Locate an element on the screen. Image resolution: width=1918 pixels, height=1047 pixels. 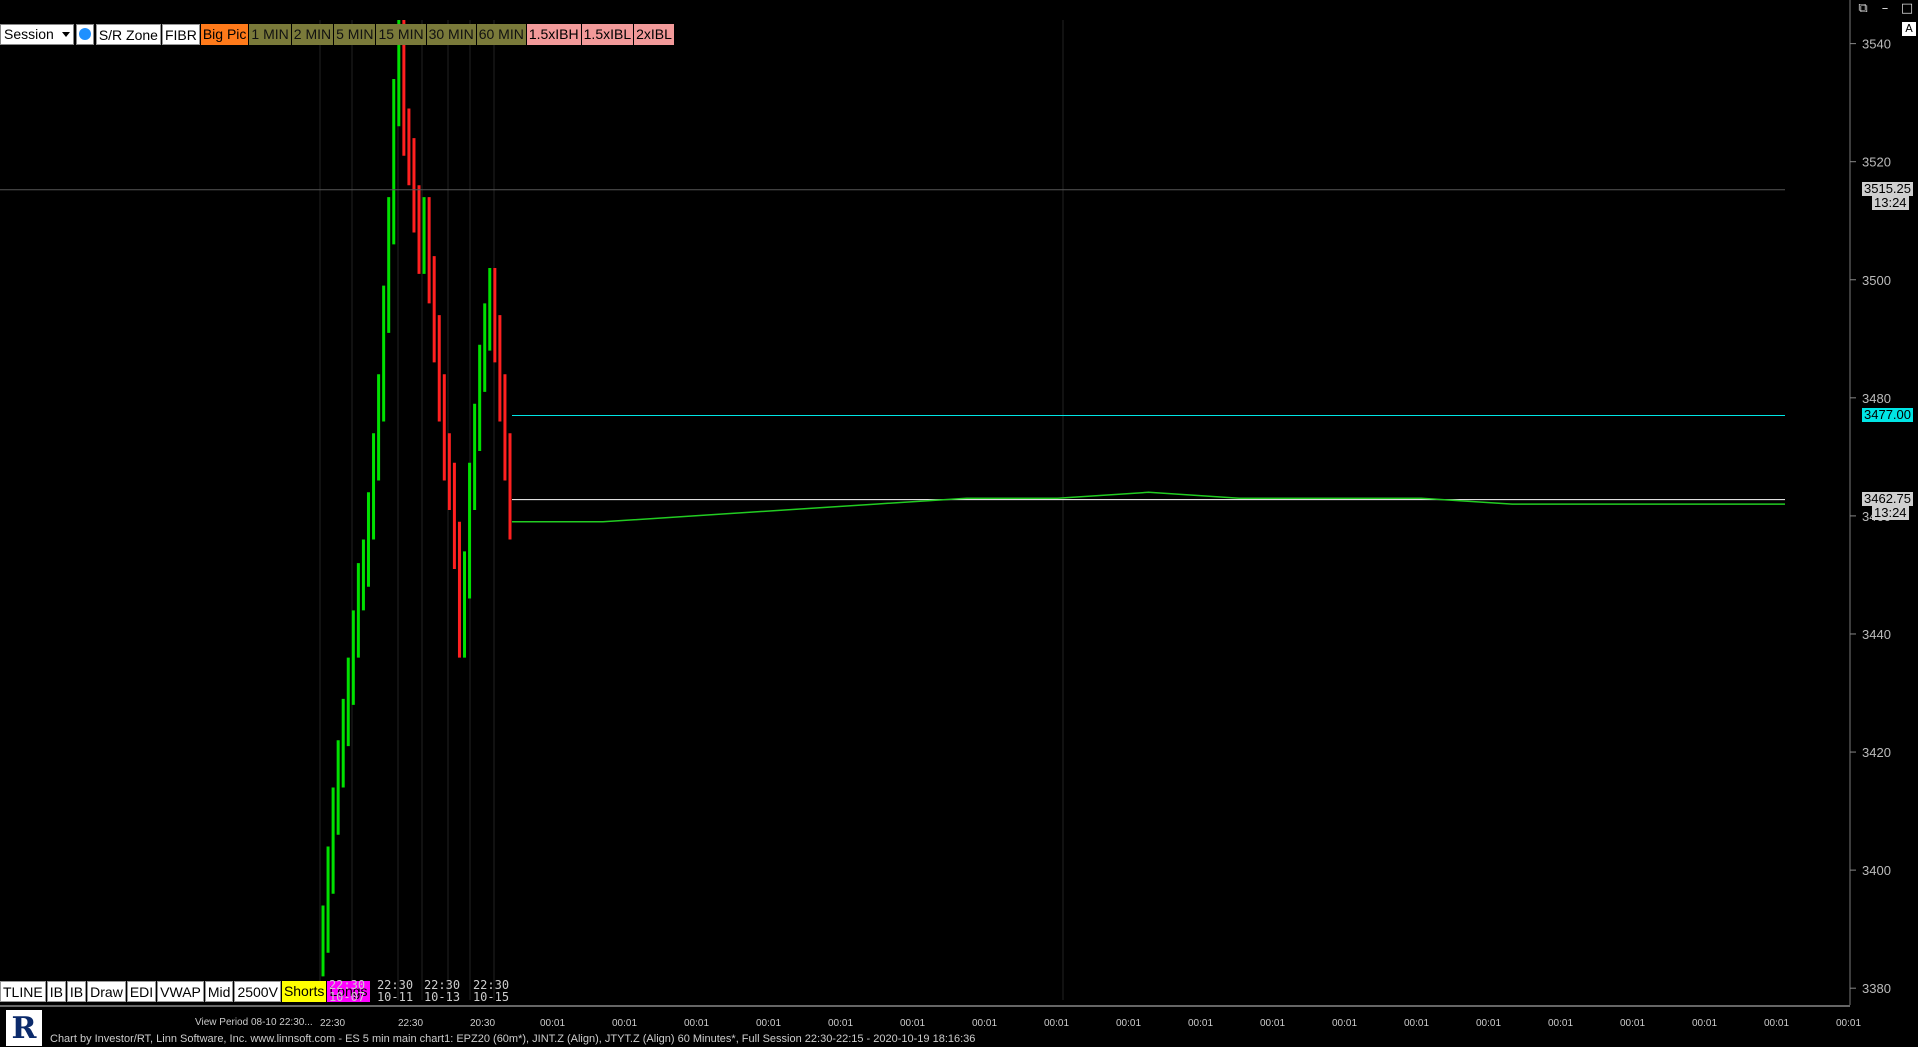
y-tick-label: 3520 is located at coordinates (1876, 162).